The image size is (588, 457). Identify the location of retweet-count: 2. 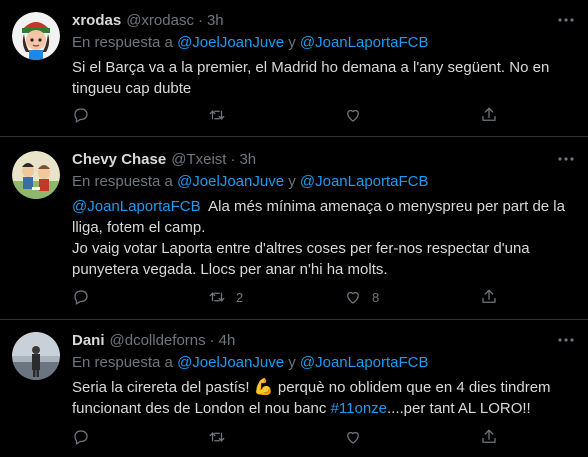
(240, 297).